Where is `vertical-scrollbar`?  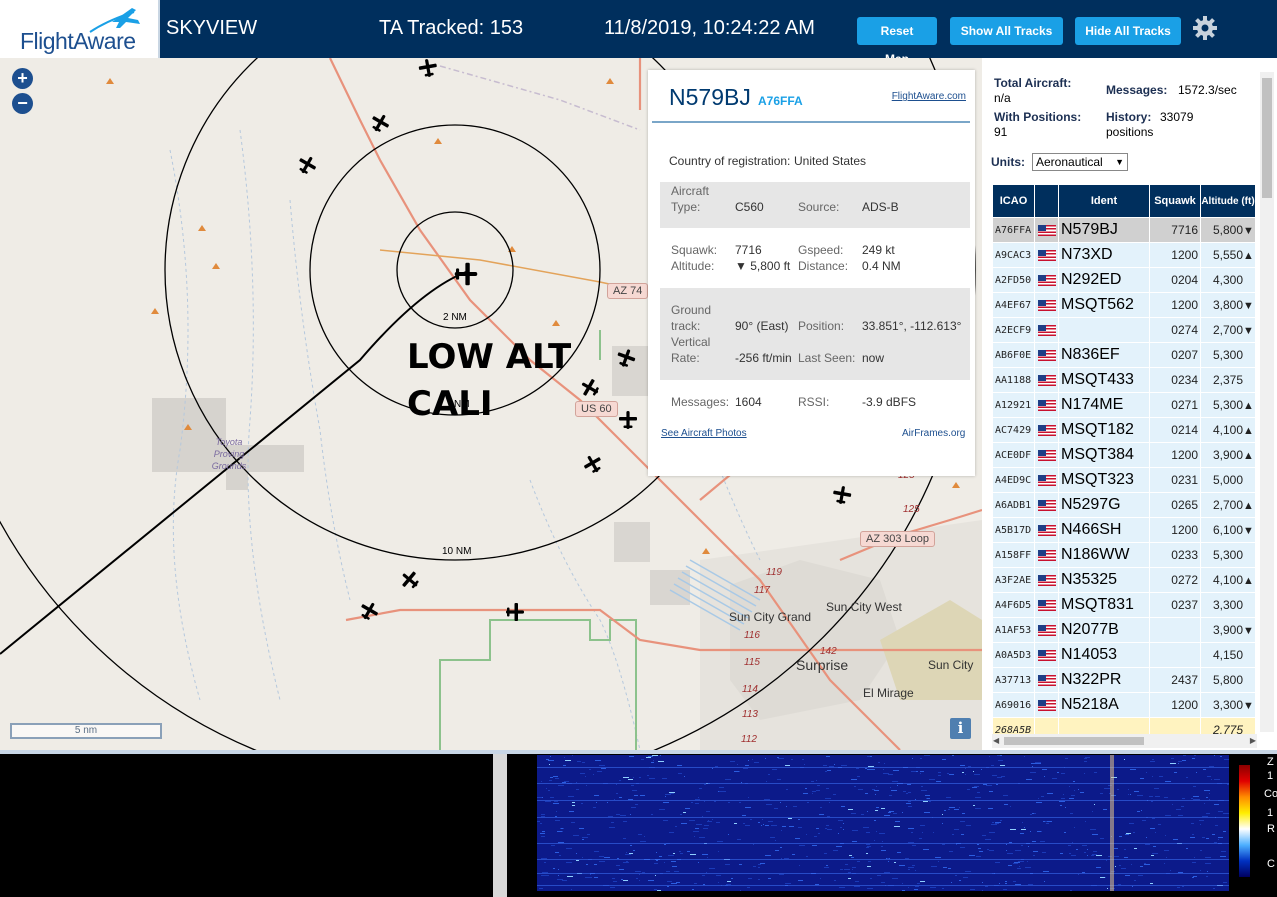
vertical-scrollbar is located at coordinates (1267, 402).